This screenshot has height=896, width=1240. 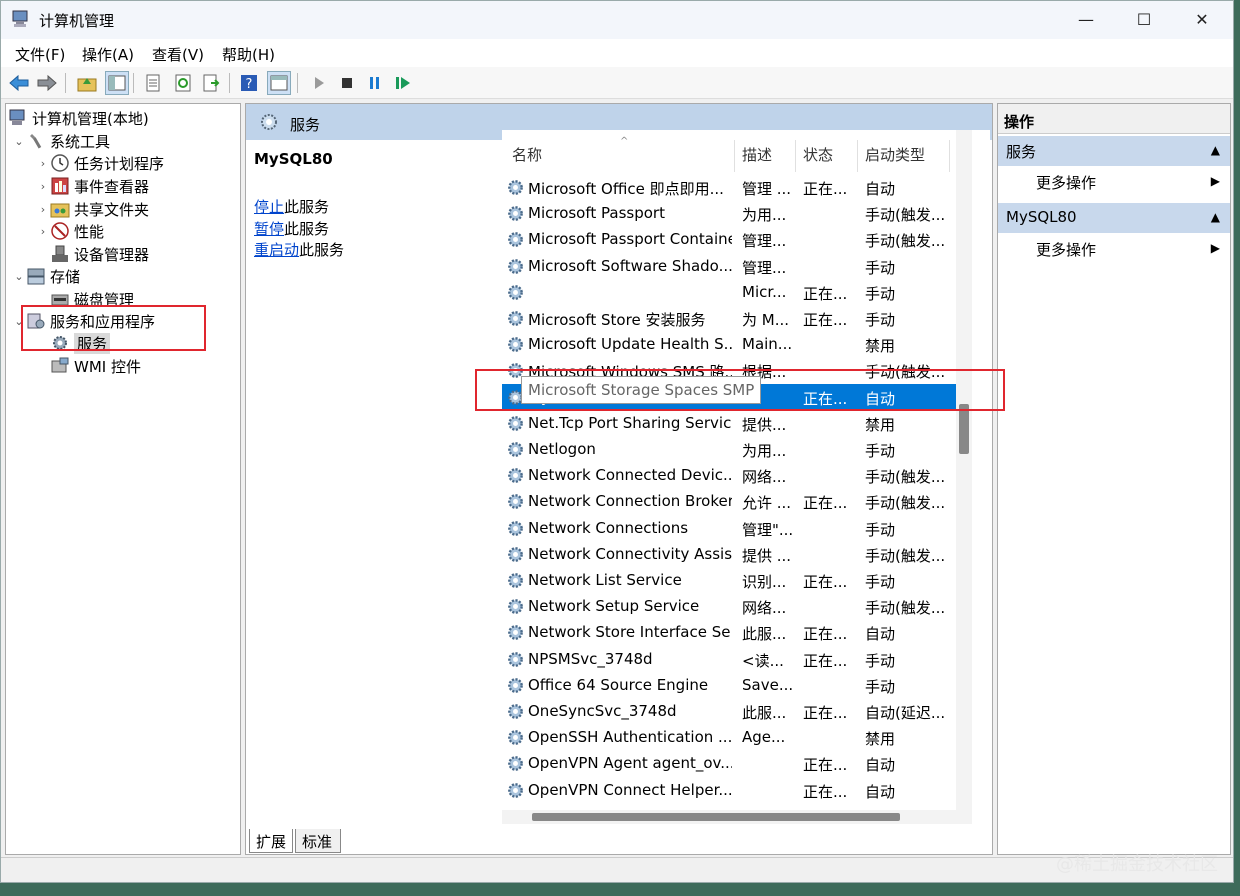 What do you see at coordinates (736, 475) in the screenshot?
I see `service-row: Network Connected Devic...网络...手动(触发...本` at bounding box center [736, 475].